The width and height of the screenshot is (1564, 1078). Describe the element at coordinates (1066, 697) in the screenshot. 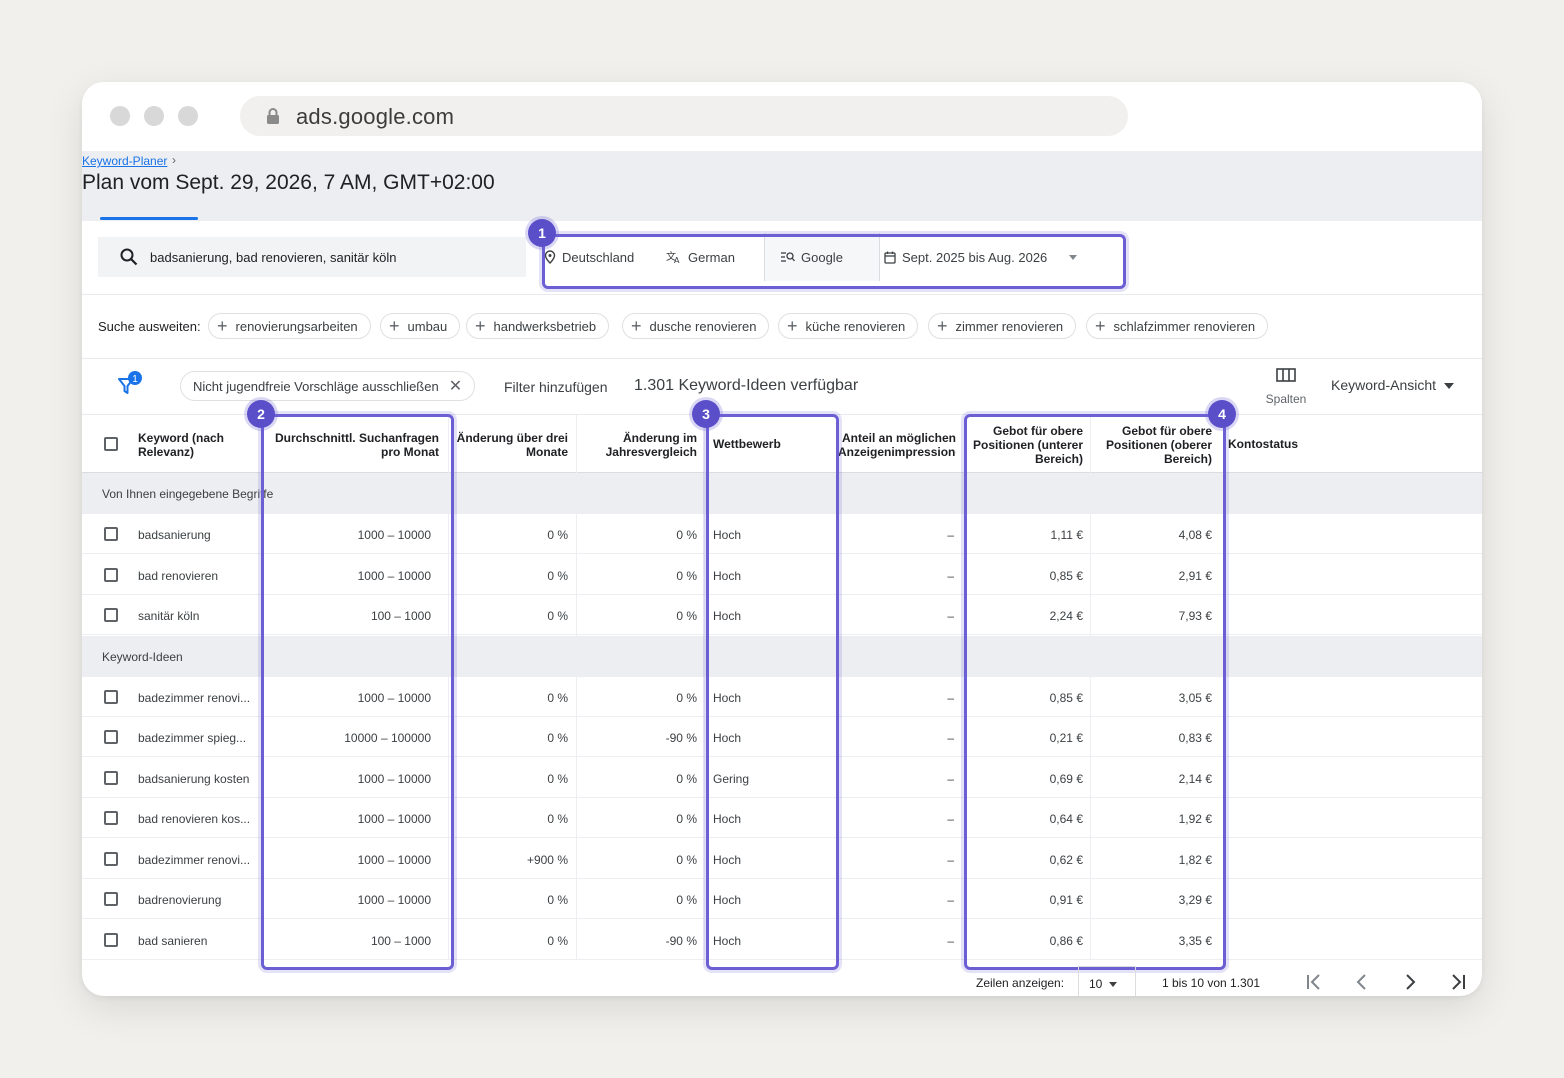

I see `bid-low-cell: 0,85 €` at that location.